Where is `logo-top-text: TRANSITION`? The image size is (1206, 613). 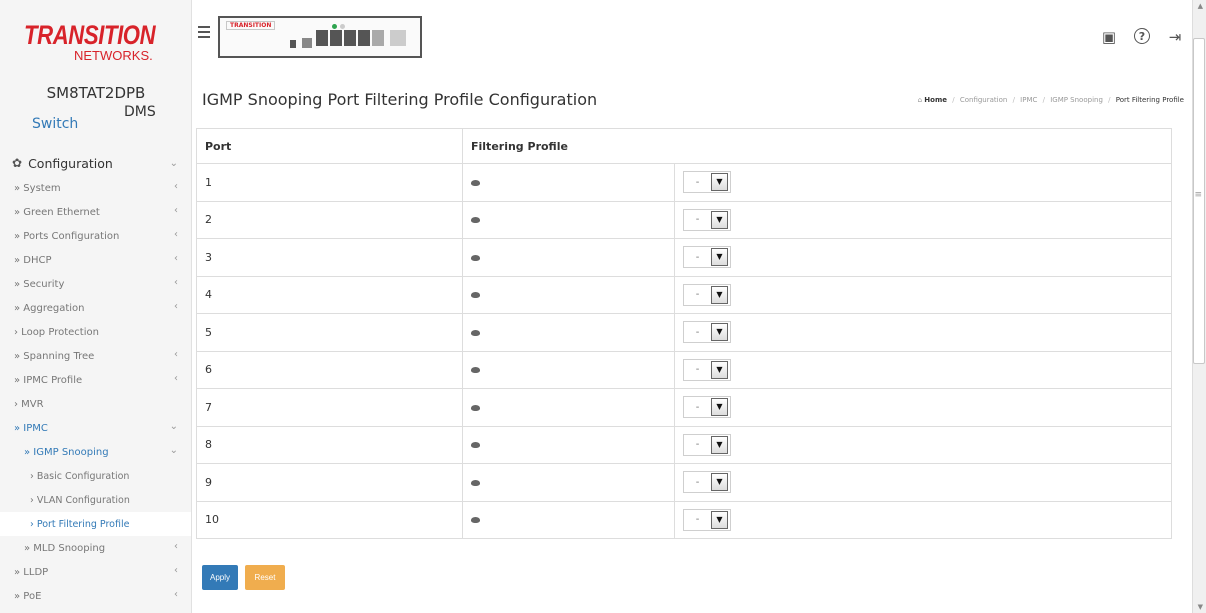 logo-top-text: TRANSITION is located at coordinates (90, 35).